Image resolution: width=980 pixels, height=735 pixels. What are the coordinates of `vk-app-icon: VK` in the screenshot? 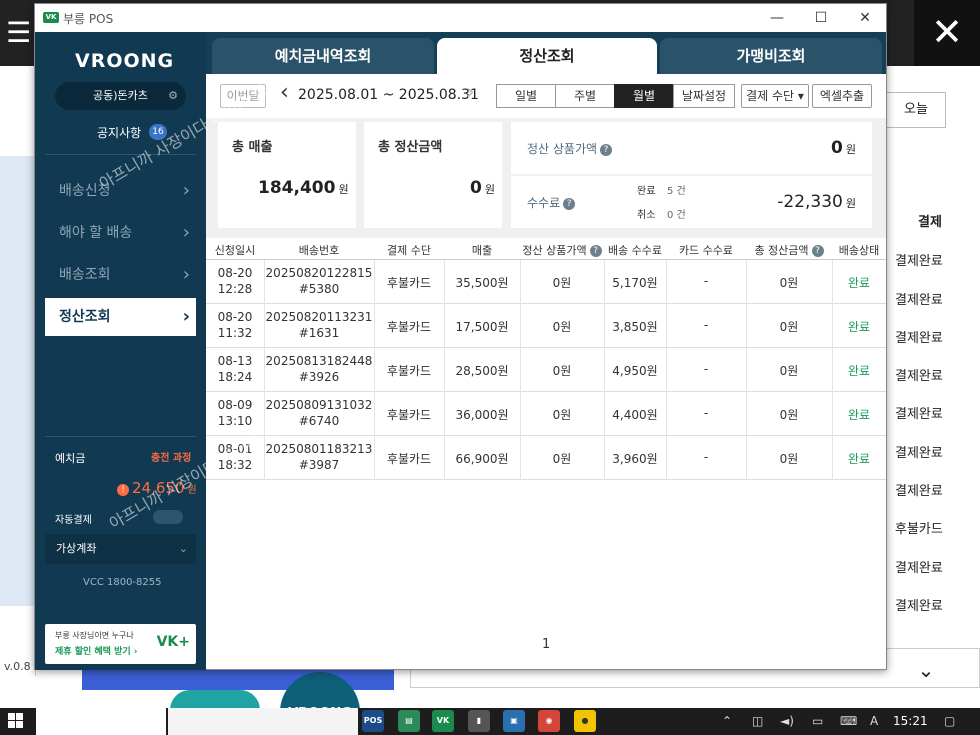 It's located at (443, 721).